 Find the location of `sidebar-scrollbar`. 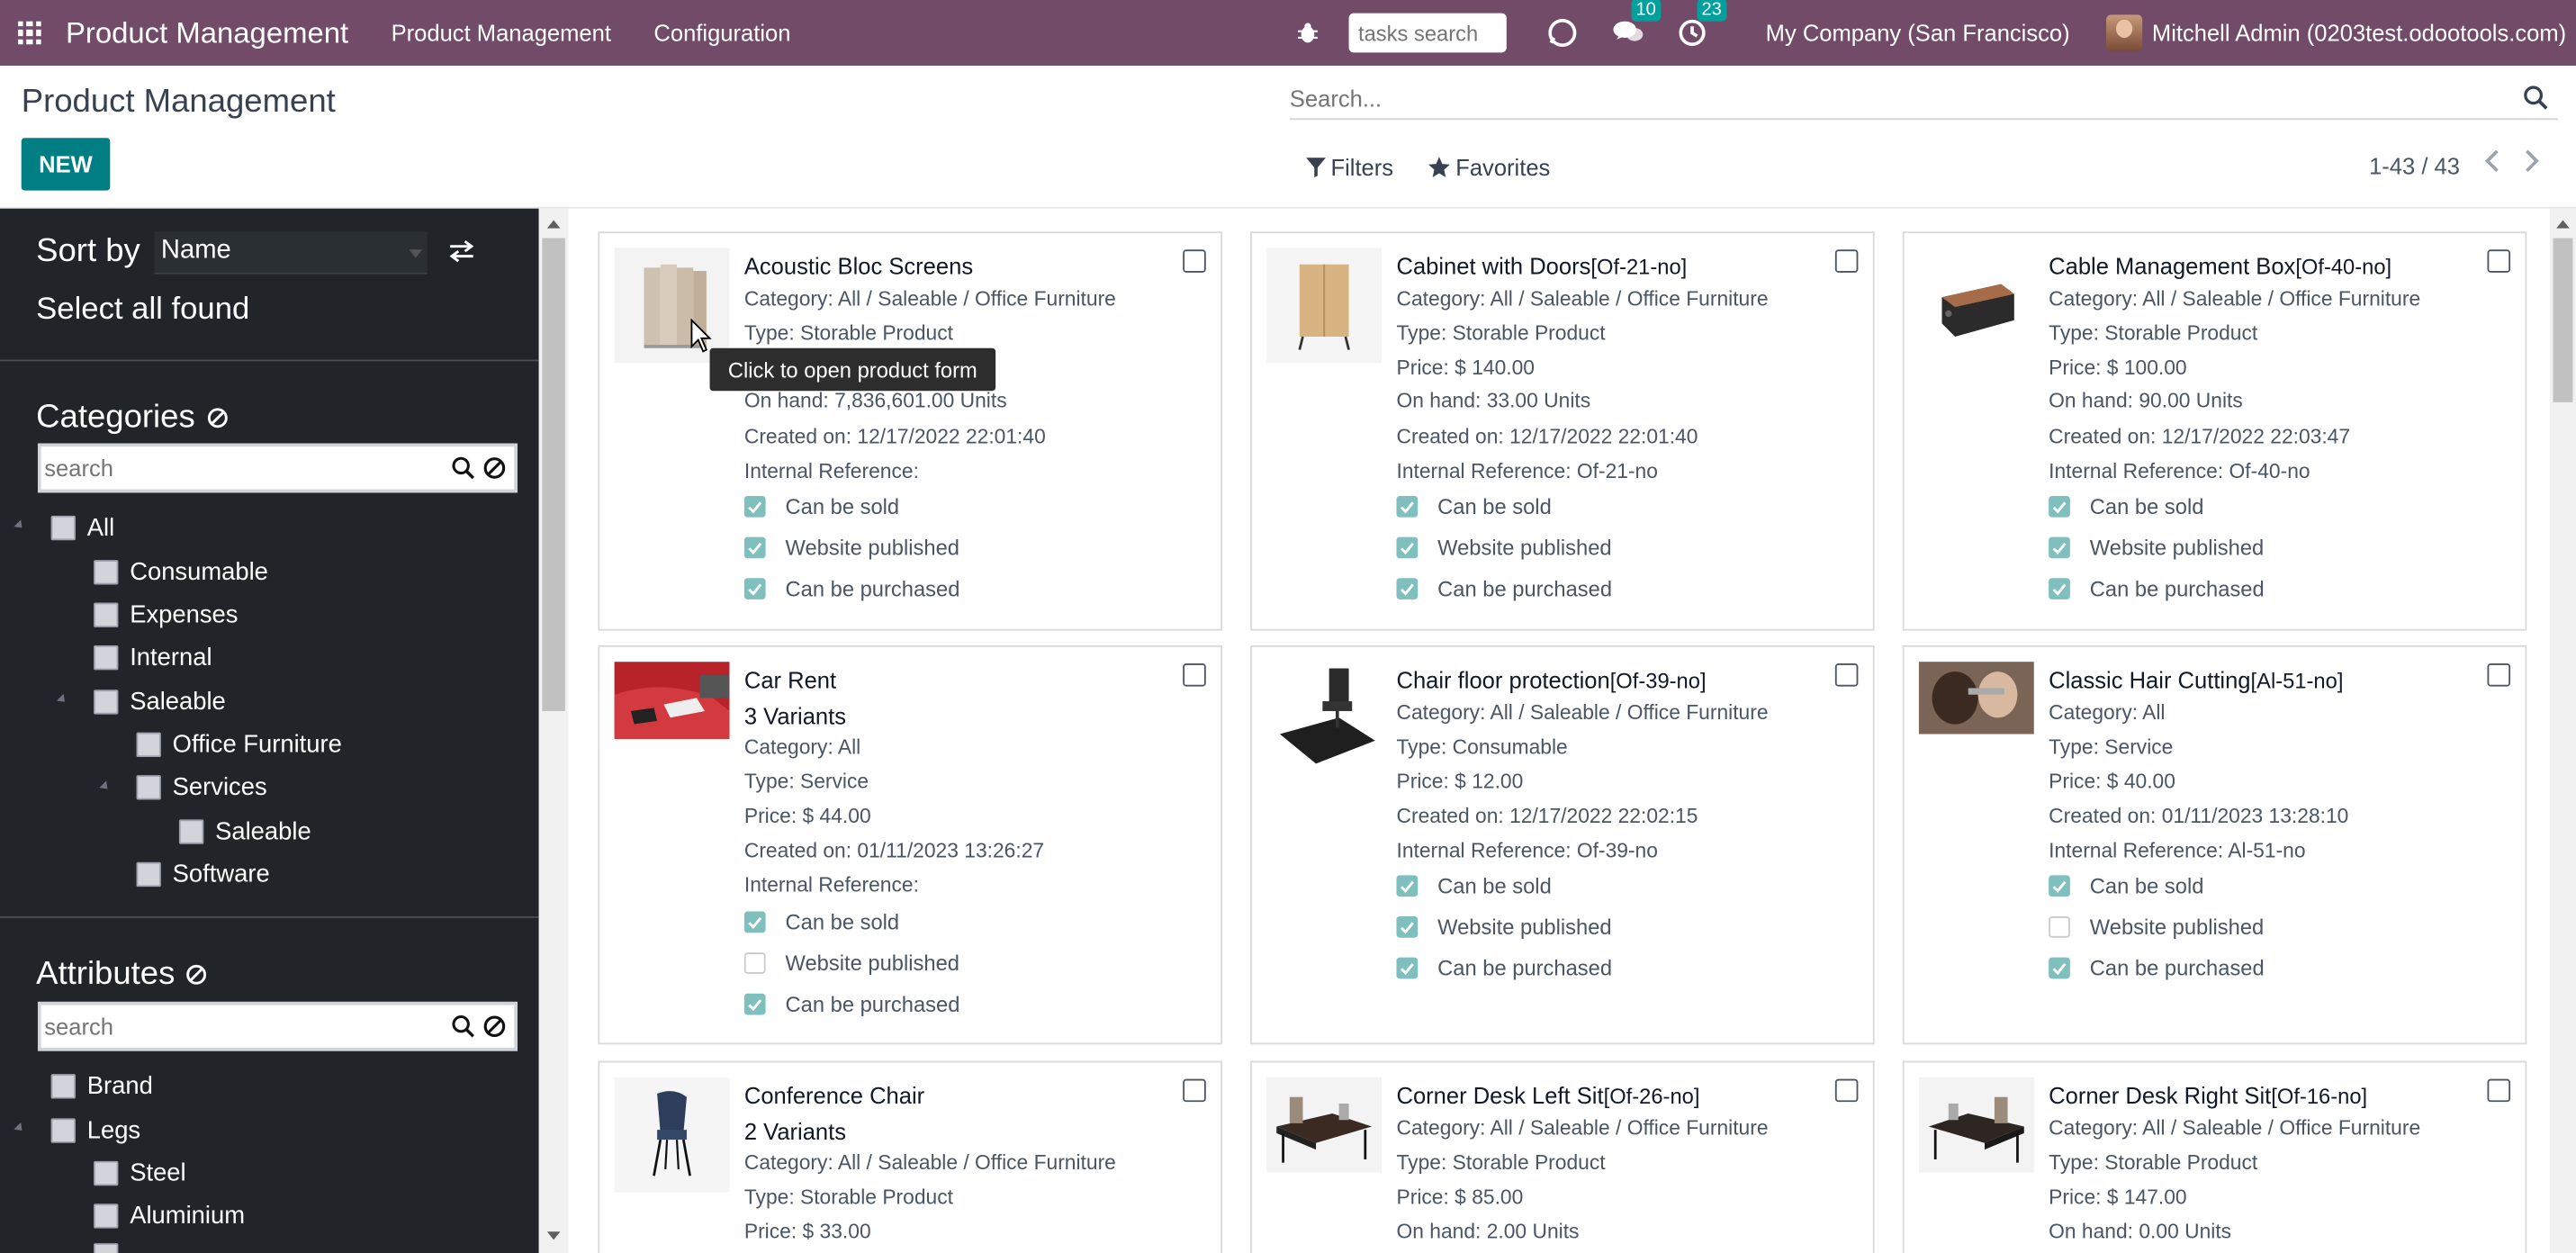

sidebar-scrollbar is located at coordinates (553, 731).